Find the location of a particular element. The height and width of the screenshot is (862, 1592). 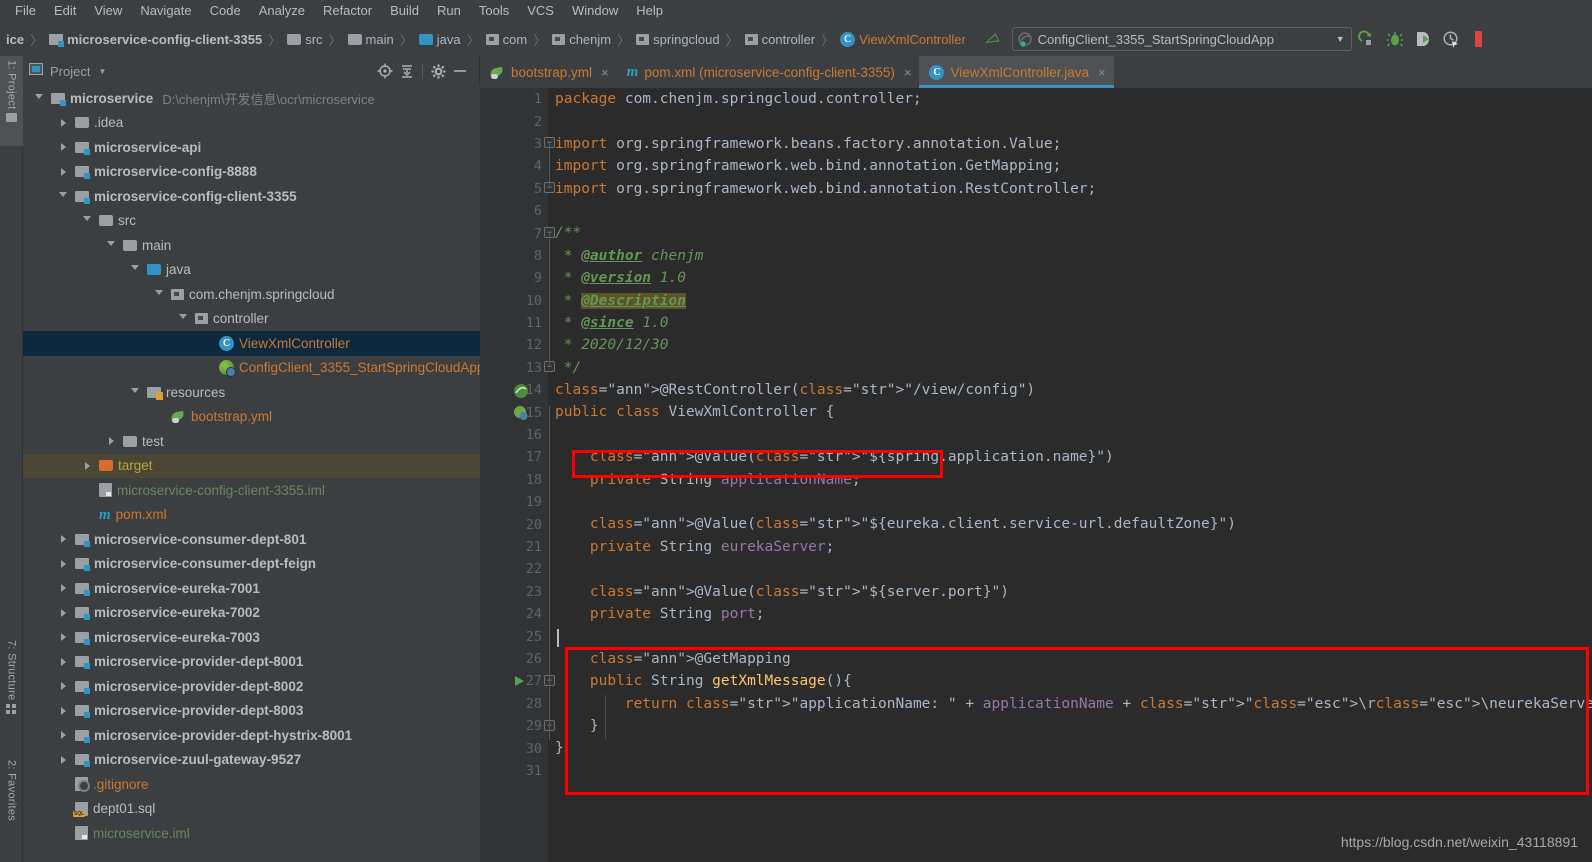

breadcrumb-item-java: java is located at coordinates (439, 39).